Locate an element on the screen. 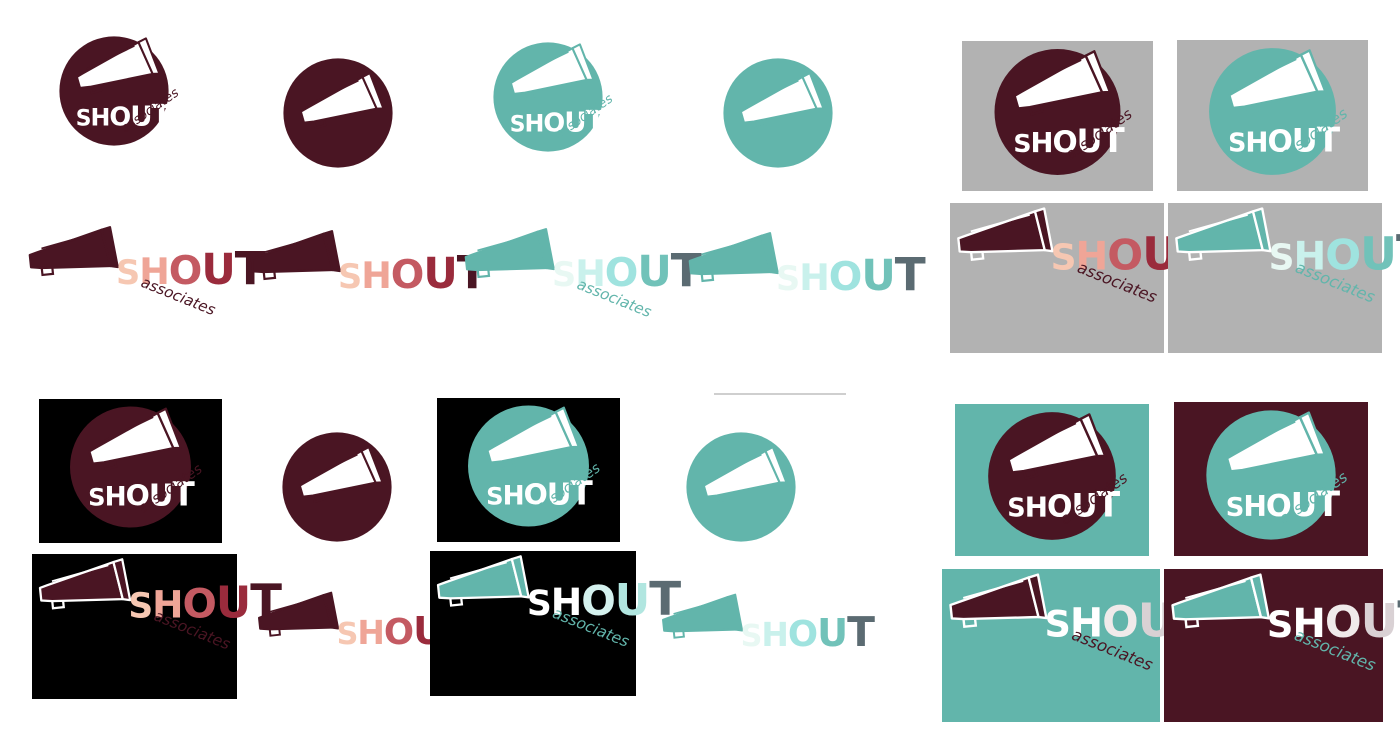 This screenshot has width=1400, height=743. logo-variant-h: SHOUT is located at coordinates (804, 269).